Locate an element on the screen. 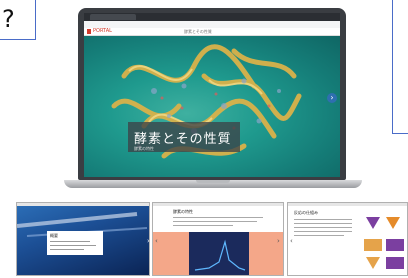  browser-tab is located at coordinates (113, 17).